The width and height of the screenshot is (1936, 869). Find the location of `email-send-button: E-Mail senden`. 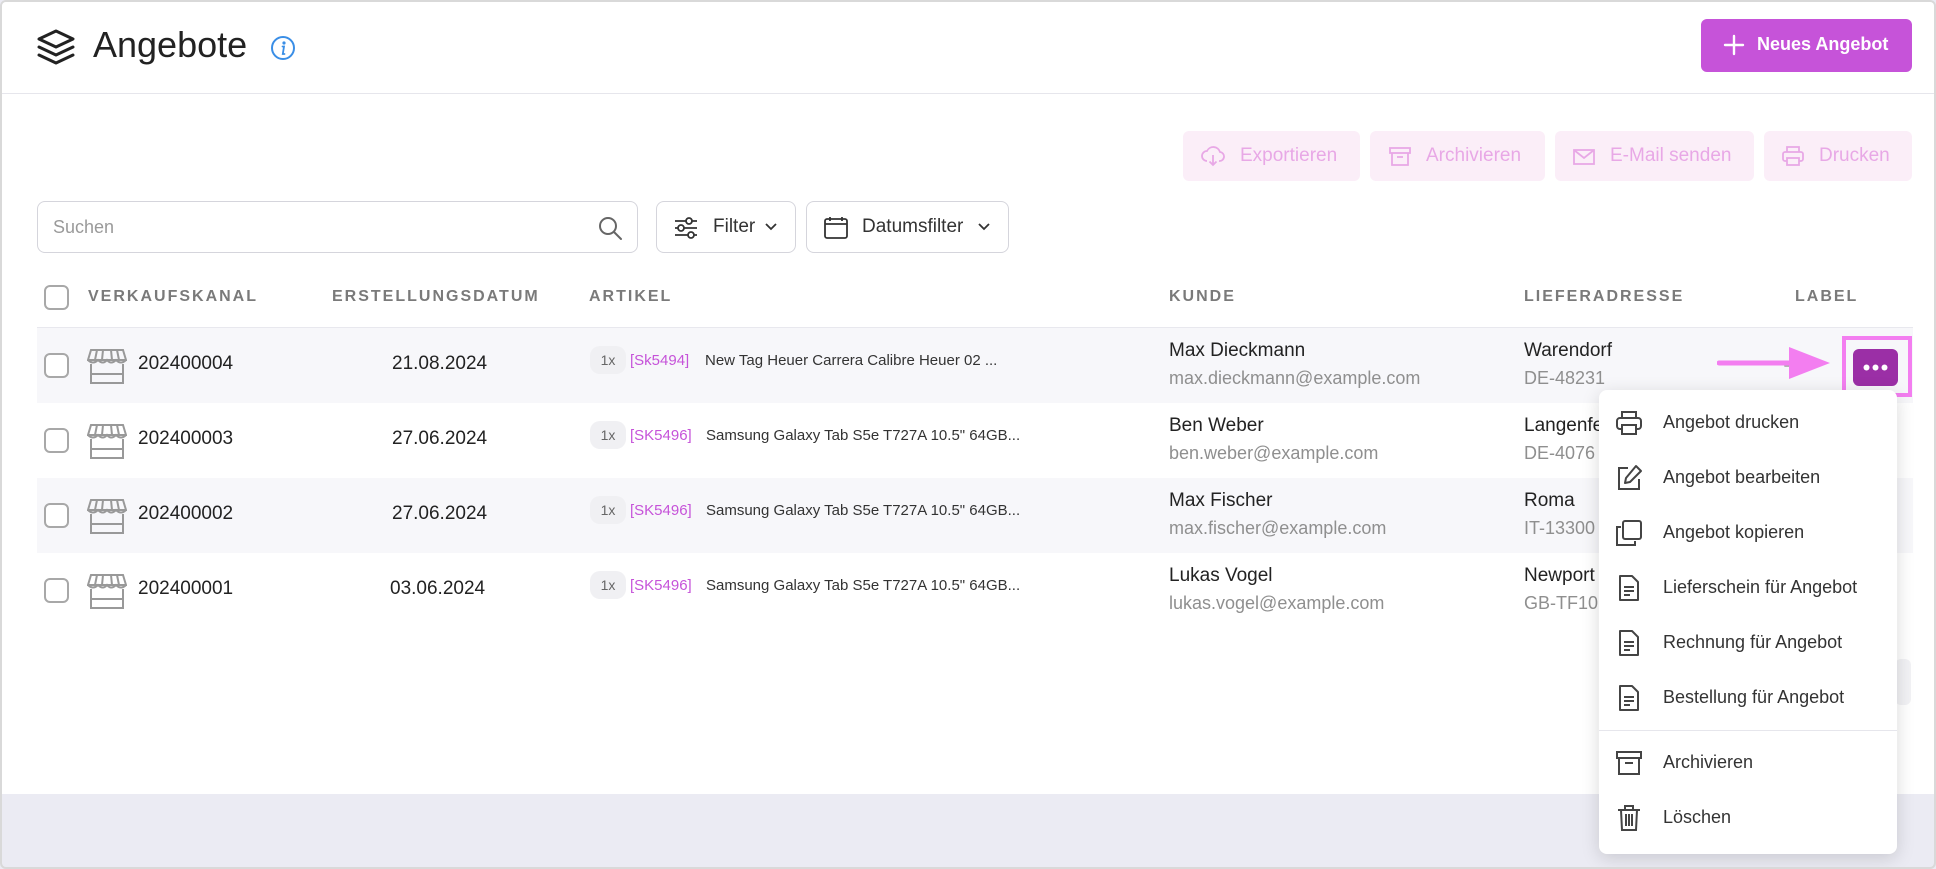

email-send-button: E-Mail senden is located at coordinates (1654, 156).